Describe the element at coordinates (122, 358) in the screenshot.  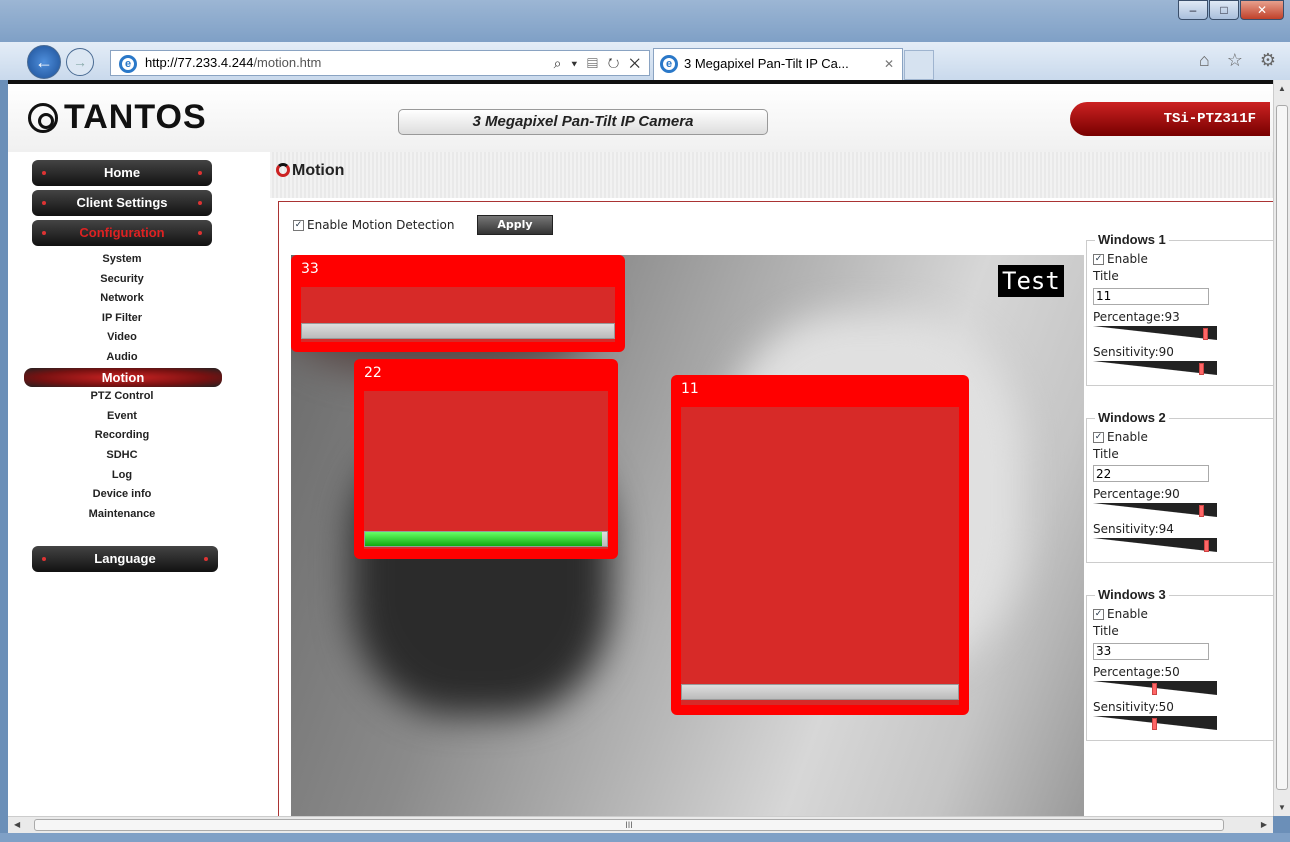
I see `sidebar-item-audio: Audio` at that location.